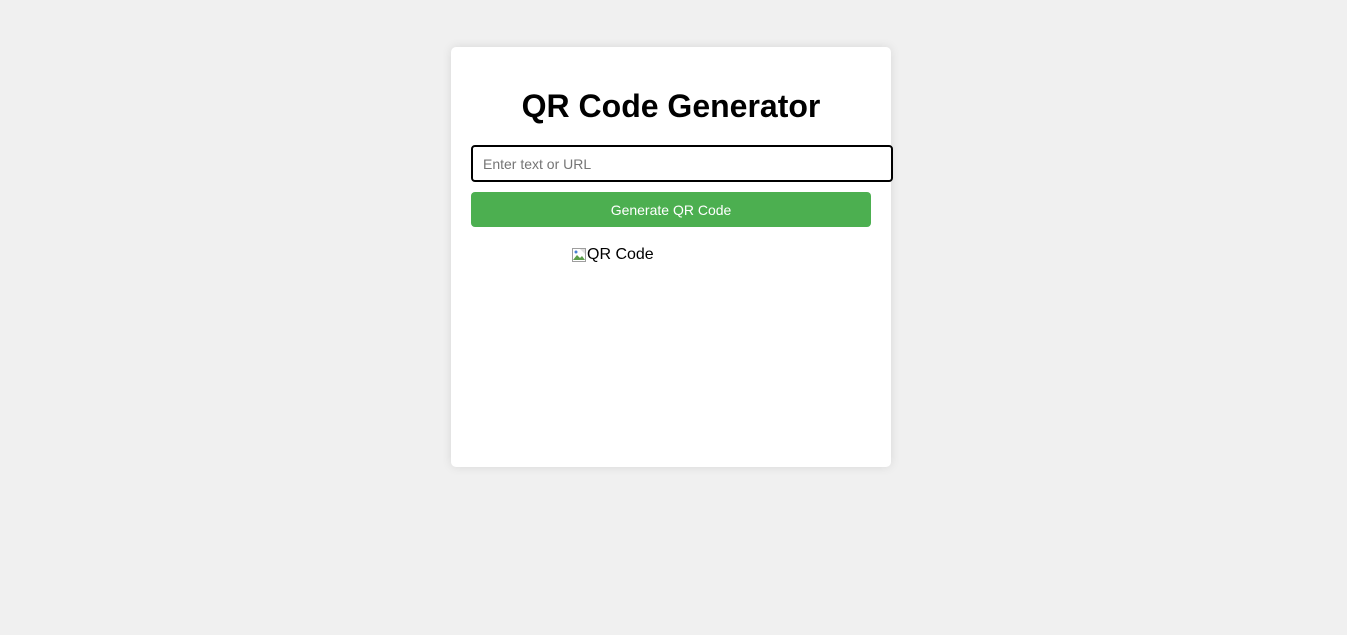 The height and width of the screenshot is (635, 1347). I want to click on qr-image-placeholder: QR Code, so click(612, 255).